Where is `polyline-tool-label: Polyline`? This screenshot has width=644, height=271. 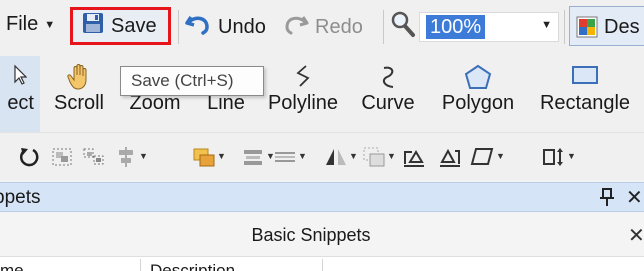
polyline-tool-label: Polyline is located at coordinates (303, 103).